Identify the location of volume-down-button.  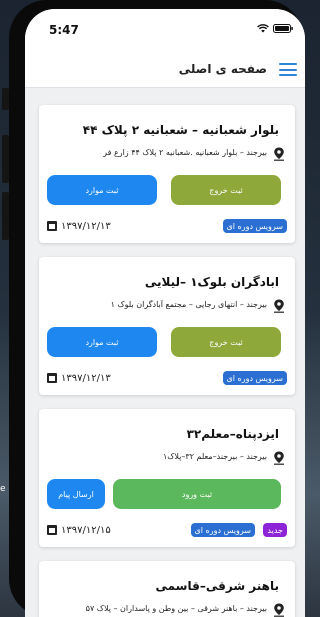
(5, 216).